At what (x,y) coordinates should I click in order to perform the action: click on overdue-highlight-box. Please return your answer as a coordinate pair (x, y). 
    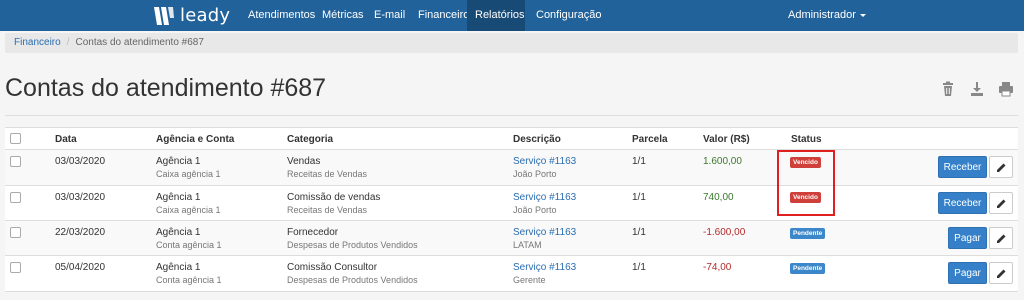
    Looking at the image, I should click on (806, 183).